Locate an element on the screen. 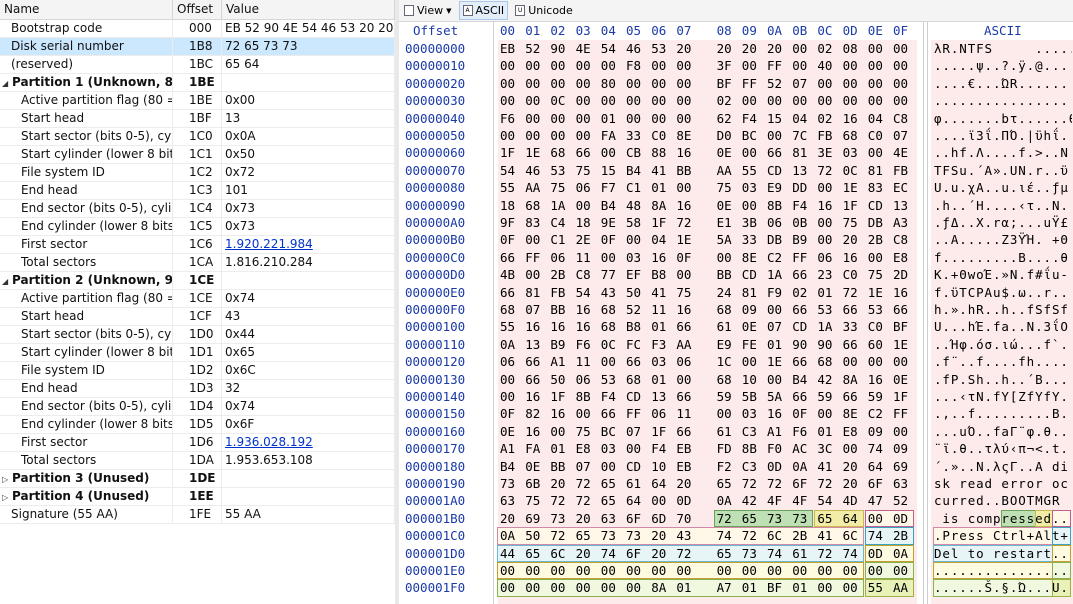 This screenshot has height=604, width=1073. hex-byte: 72 is located at coordinates (687, 553).